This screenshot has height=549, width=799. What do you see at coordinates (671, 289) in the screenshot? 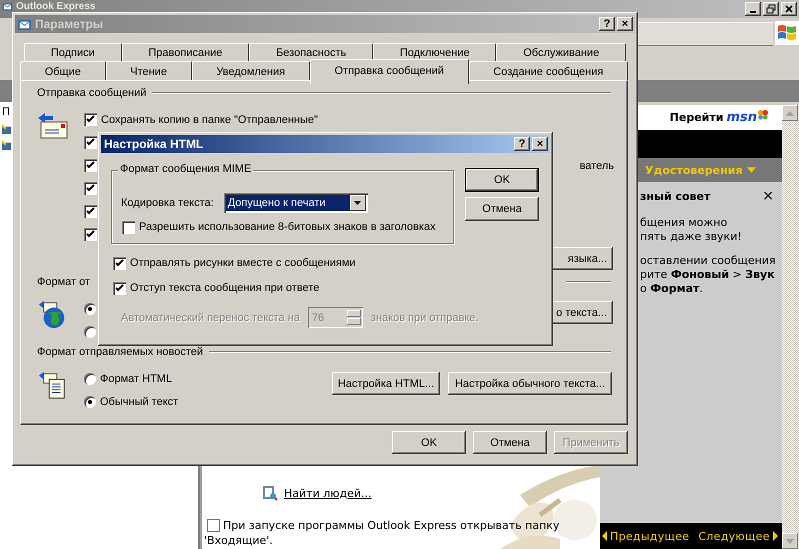
I see `tip-text: о Формат.` at bounding box center [671, 289].